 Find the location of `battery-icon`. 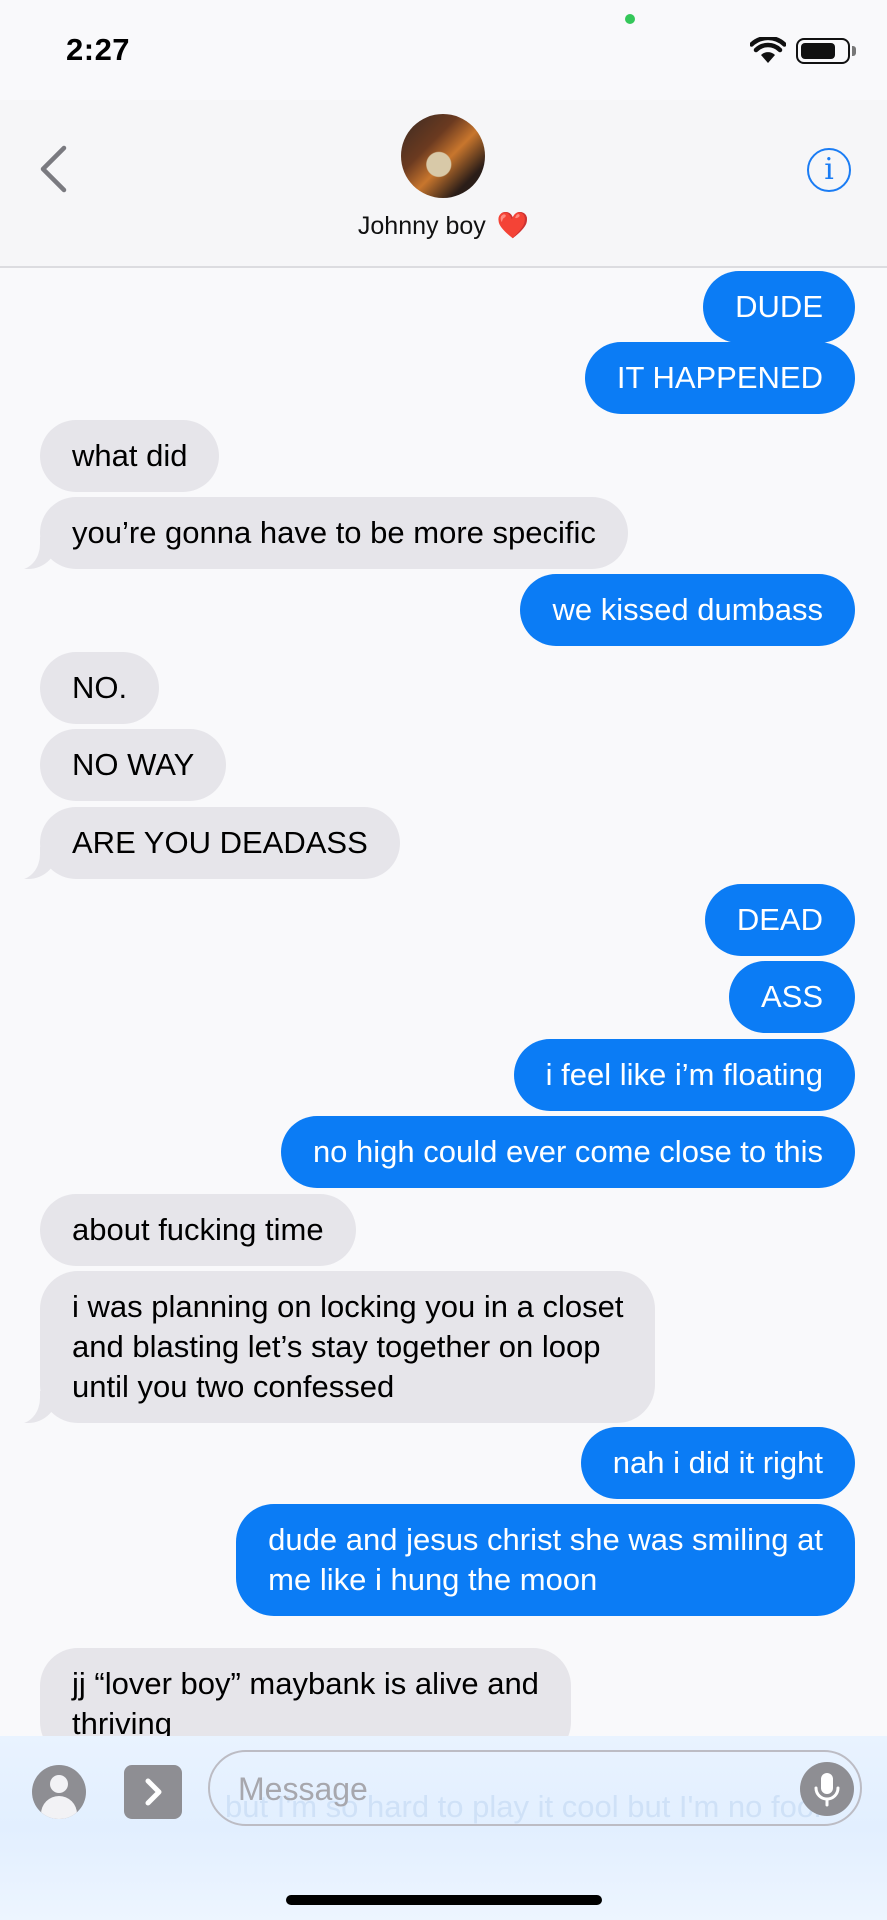

battery-icon is located at coordinates (823, 51).